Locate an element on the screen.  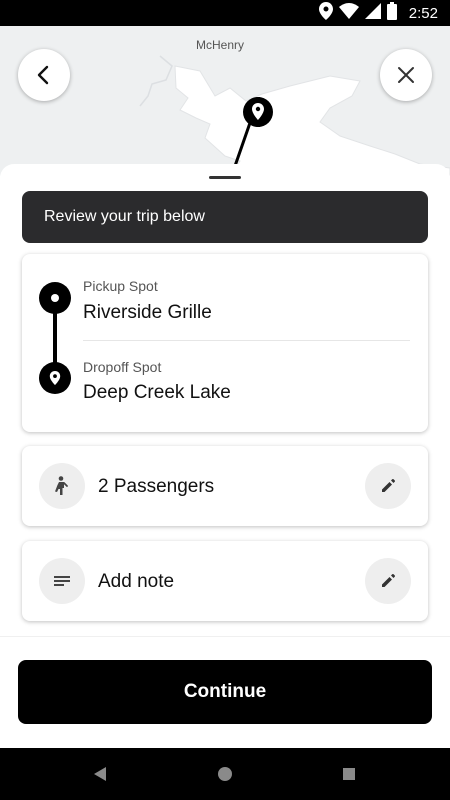
note-card: Add note is located at coordinates (225, 581).